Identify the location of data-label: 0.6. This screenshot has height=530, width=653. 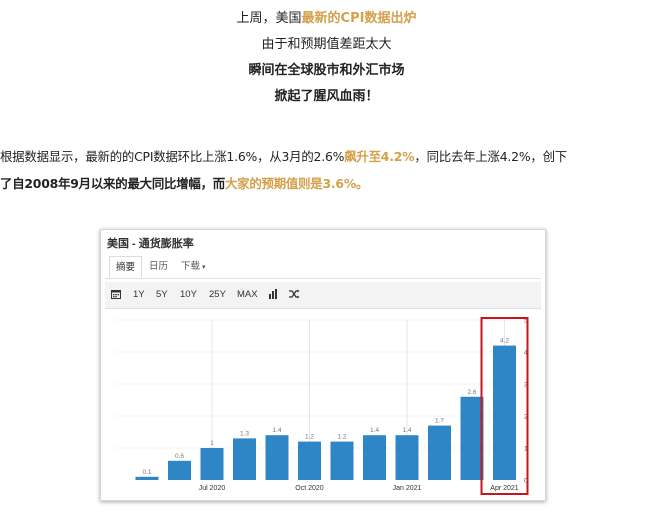
(179, 456).